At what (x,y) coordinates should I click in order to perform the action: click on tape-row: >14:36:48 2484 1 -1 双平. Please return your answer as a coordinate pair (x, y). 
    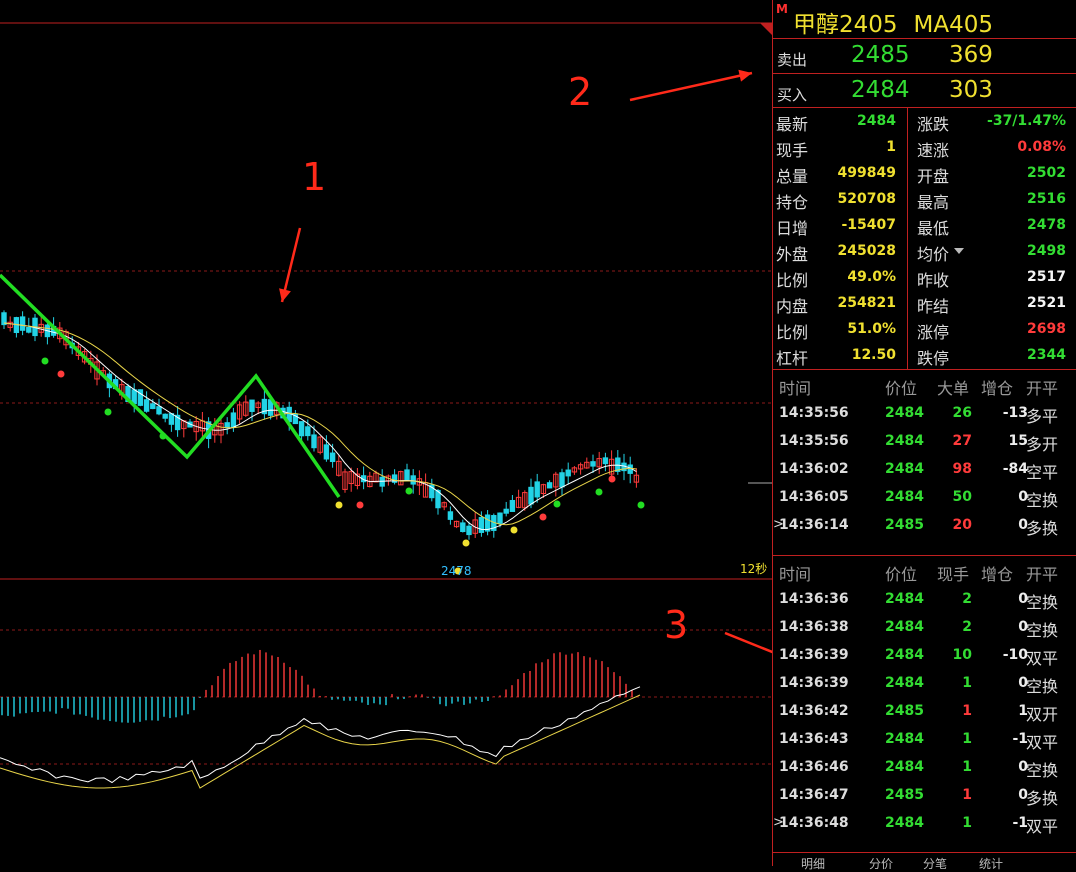
    Looking at the image, I should click on (924, 822).